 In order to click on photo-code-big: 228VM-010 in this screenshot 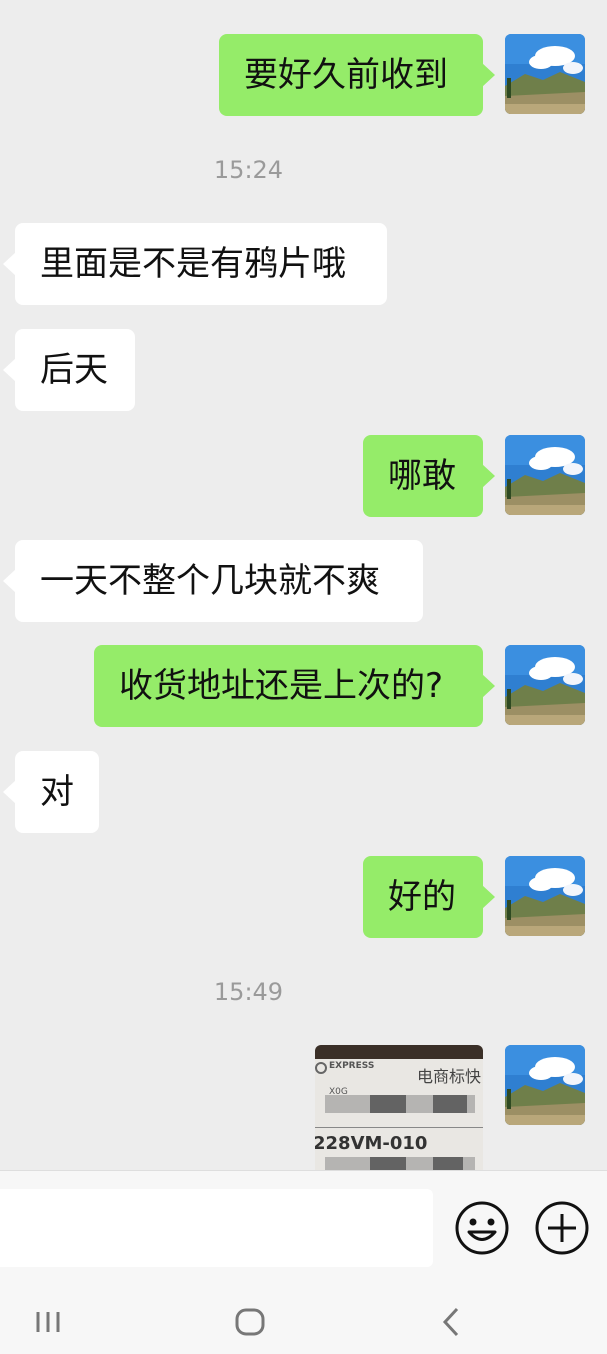, I will do `click(371, 1143)`.